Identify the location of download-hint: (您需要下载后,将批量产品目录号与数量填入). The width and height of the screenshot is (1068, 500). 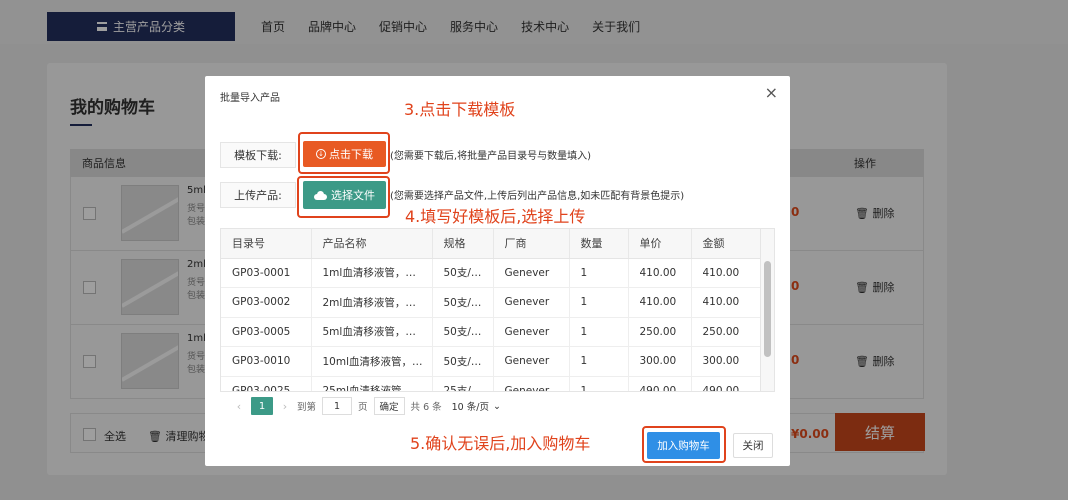
(490, 156).